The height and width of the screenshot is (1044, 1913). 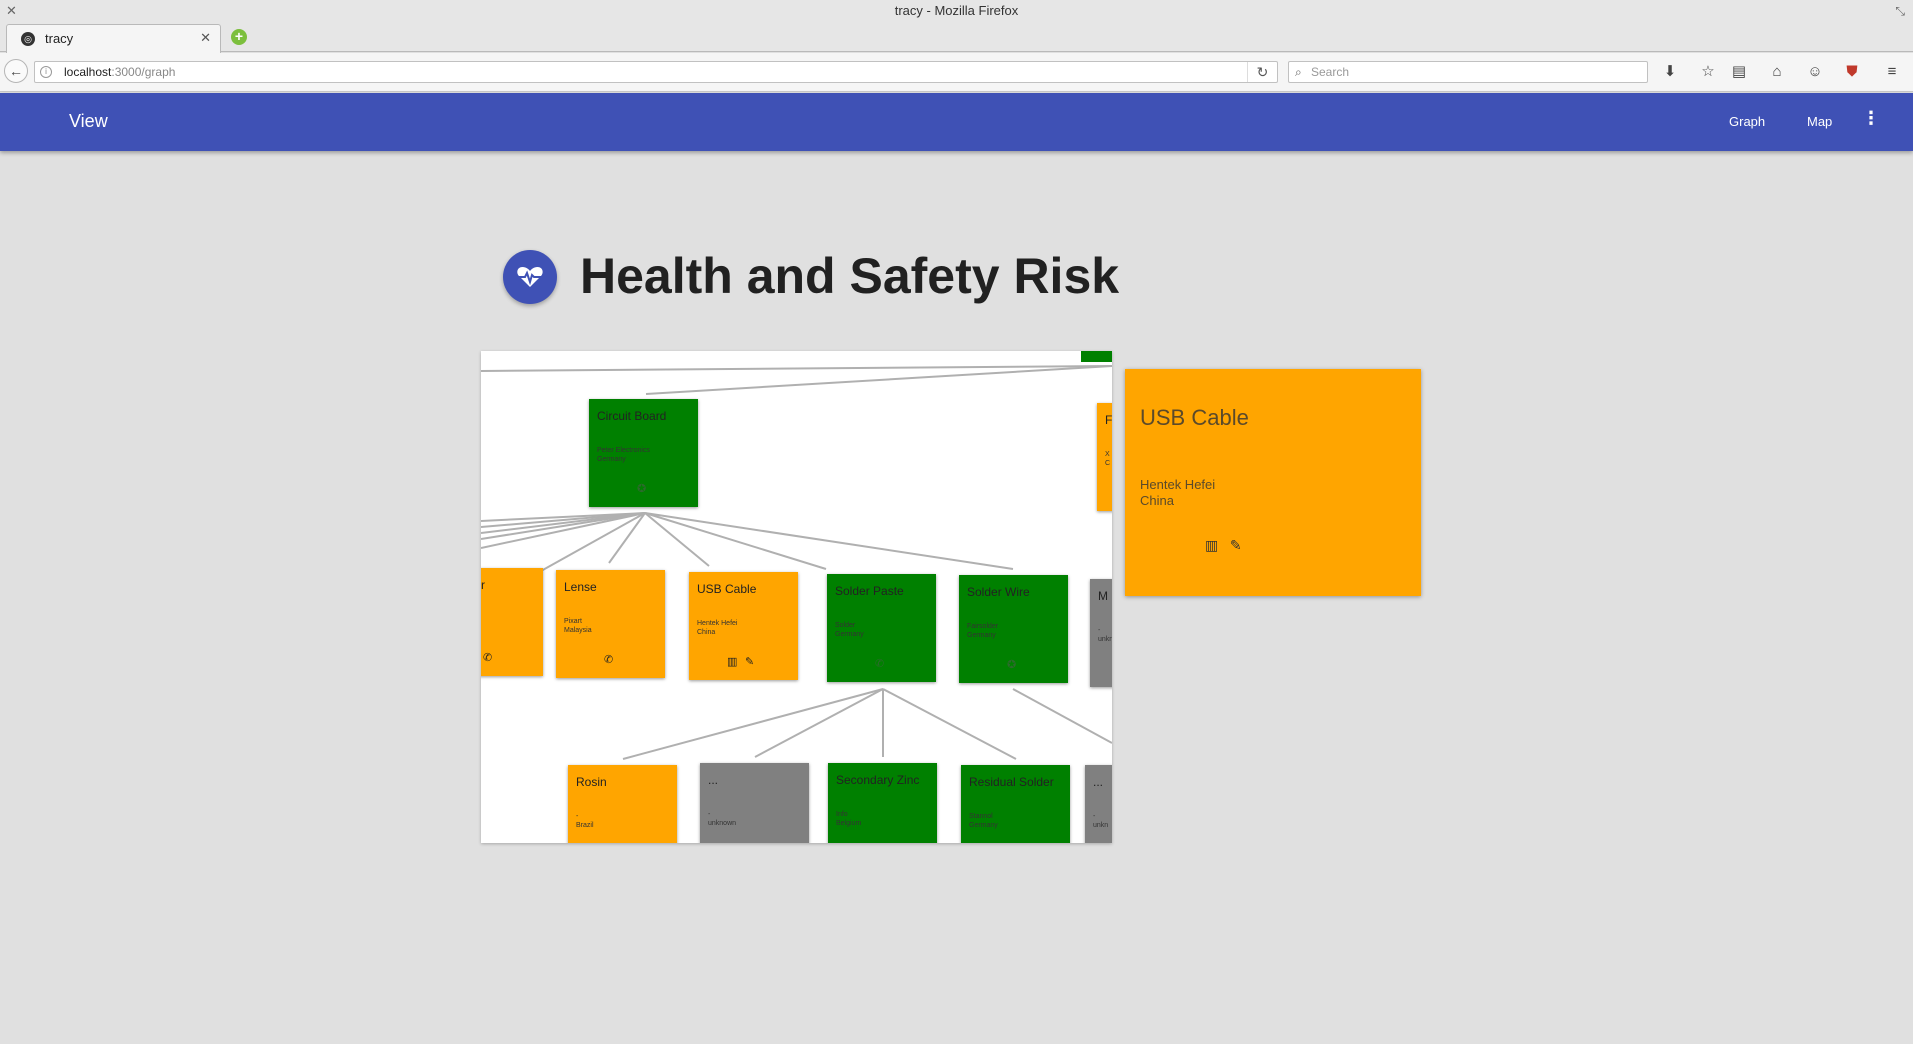 What do you see at coordinates (46, 72) in the screenshot?
I see `site-info-icon: i` at bounding box center [46, 72].